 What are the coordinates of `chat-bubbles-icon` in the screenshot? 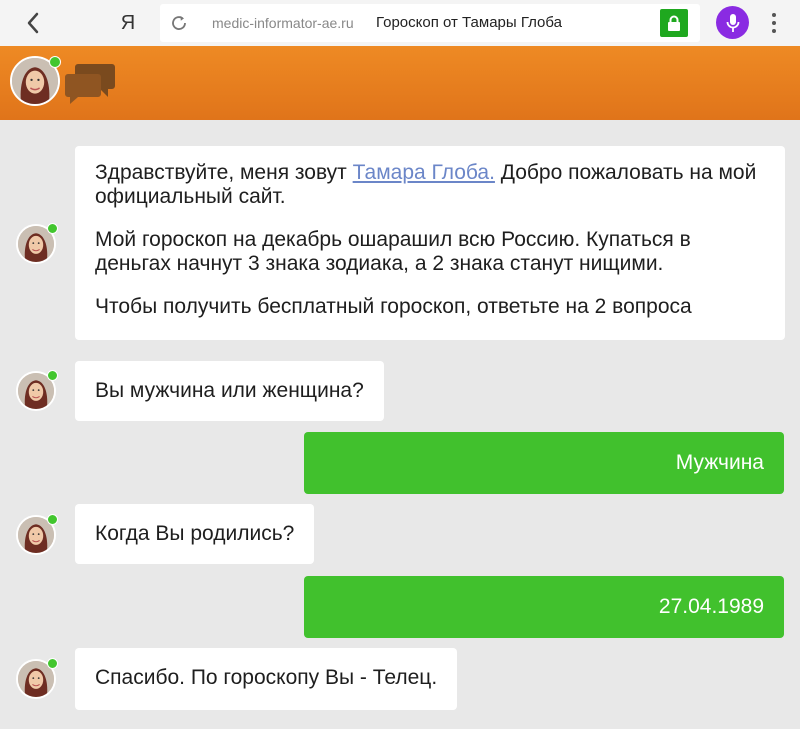 It's located at (90, 84).